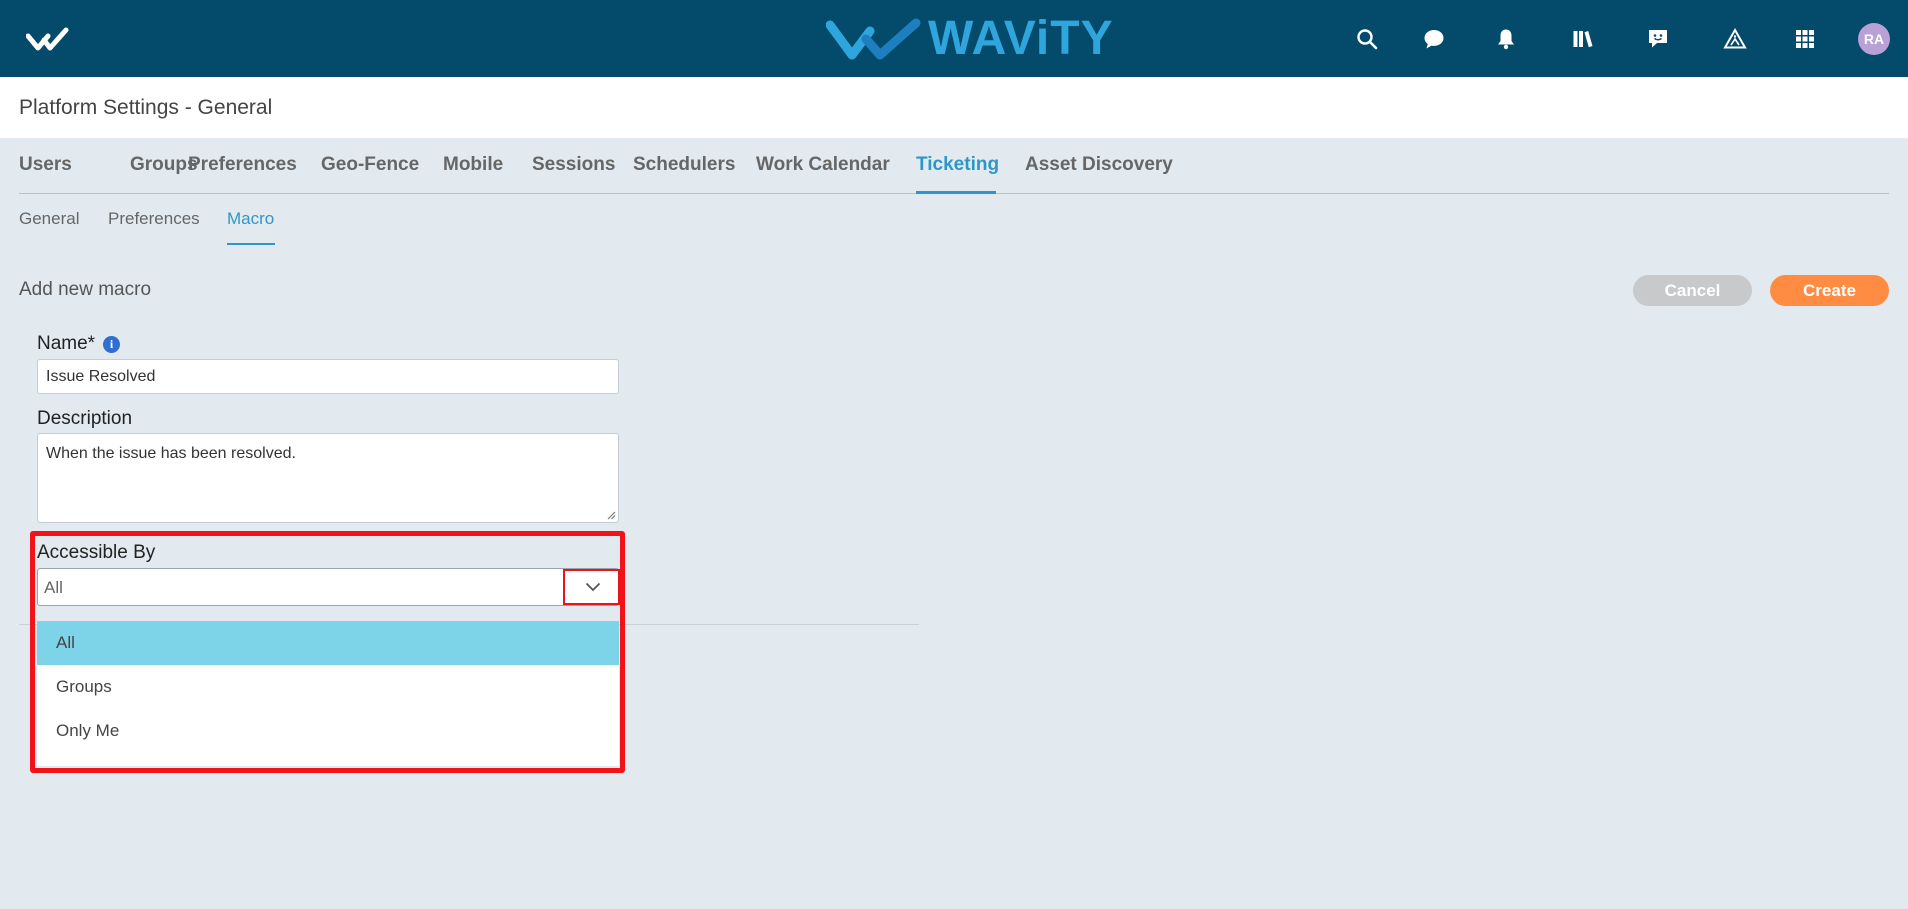 The width and height of the screenshot is (1908, 909). I want to click on active-tab-indicator, so click(956, 192).